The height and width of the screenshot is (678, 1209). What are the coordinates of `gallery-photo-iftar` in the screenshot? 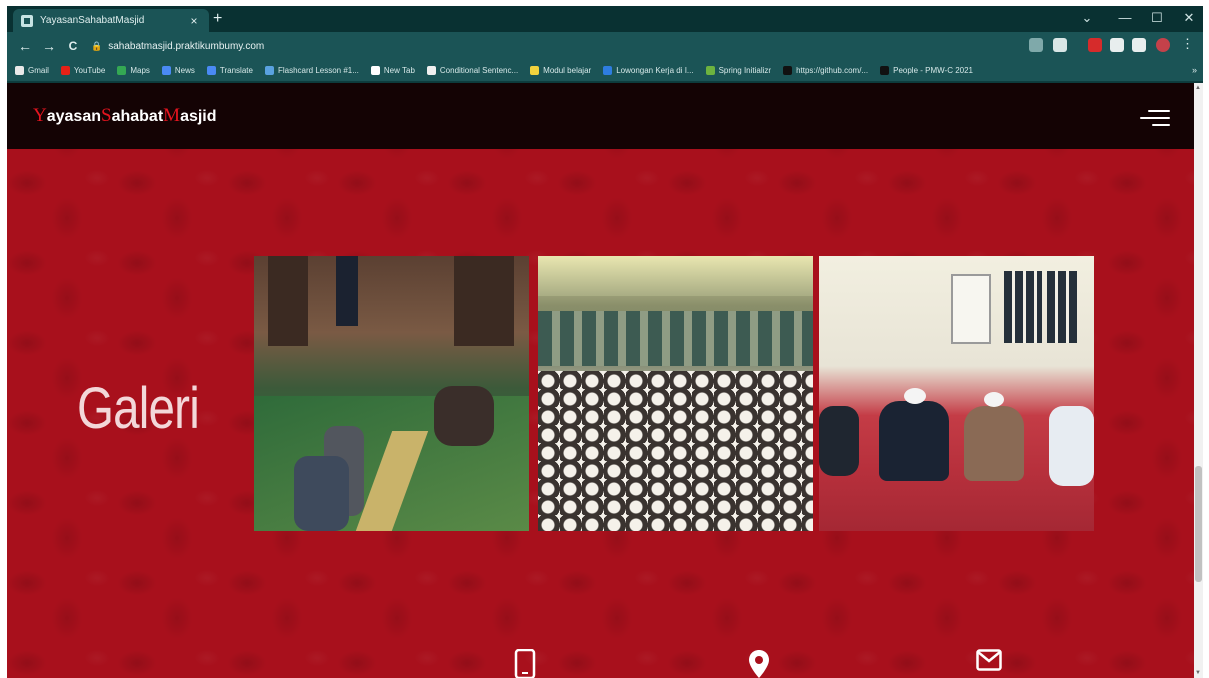 It's located at (391, 393).